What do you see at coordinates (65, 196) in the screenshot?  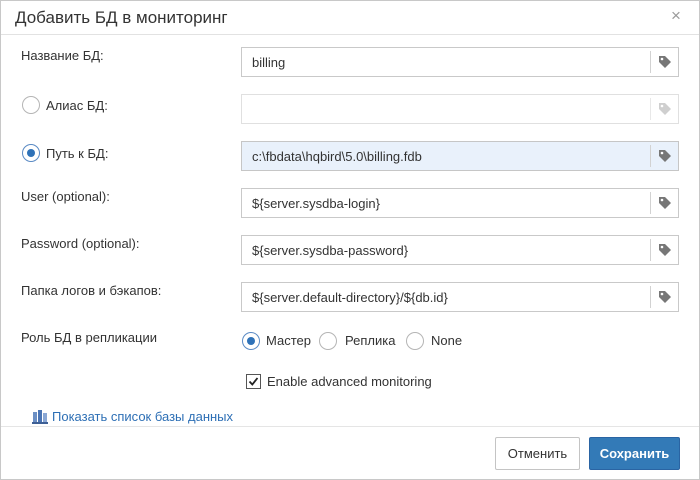 I see `user-label: User (optional):` at bounding box center [65, 196].